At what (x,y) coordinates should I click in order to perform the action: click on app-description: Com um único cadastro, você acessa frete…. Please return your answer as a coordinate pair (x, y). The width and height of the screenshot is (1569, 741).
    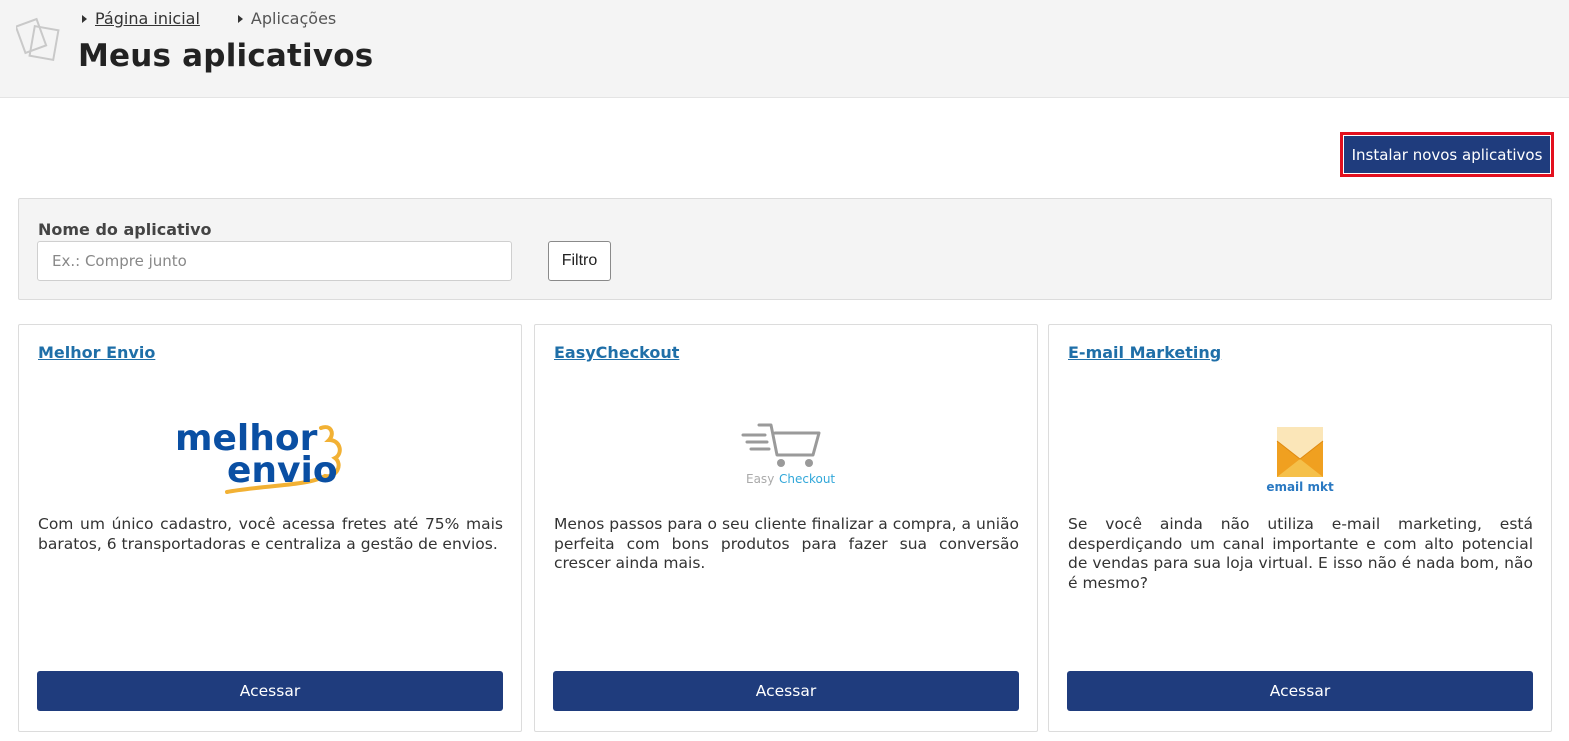
    Looking at the image, I should click on (270, 534).